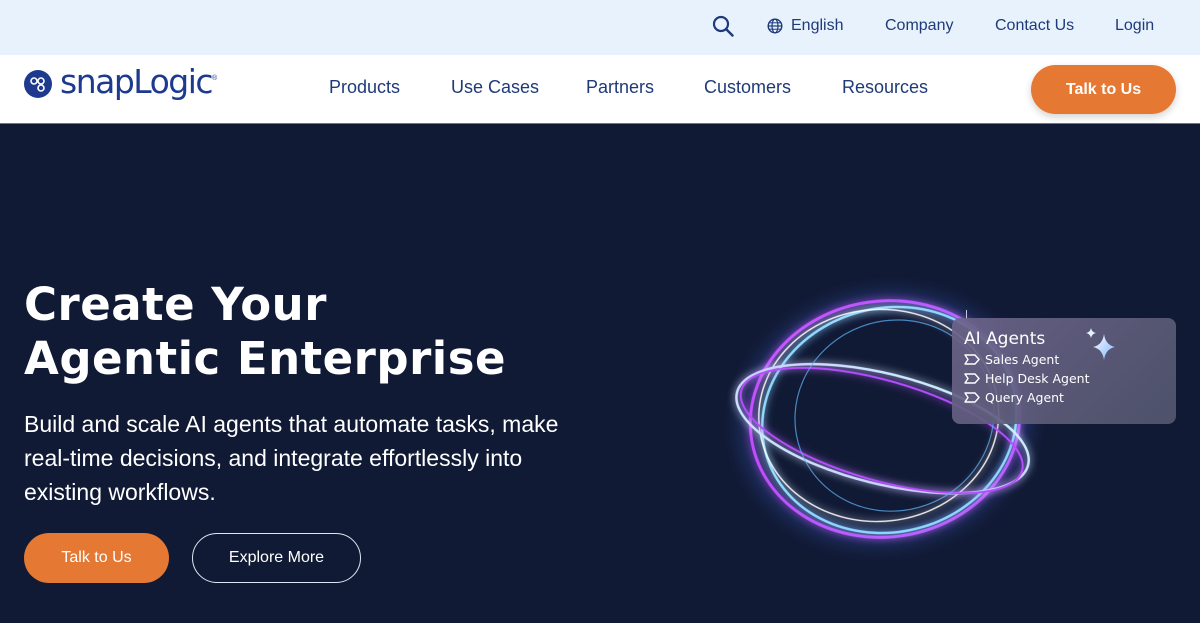 This screenshot has height=623, width=1200. What do you see at coordinates (919, 26) in the screenshot?
I see `company-link: Company` at bounding box center [919, 26].